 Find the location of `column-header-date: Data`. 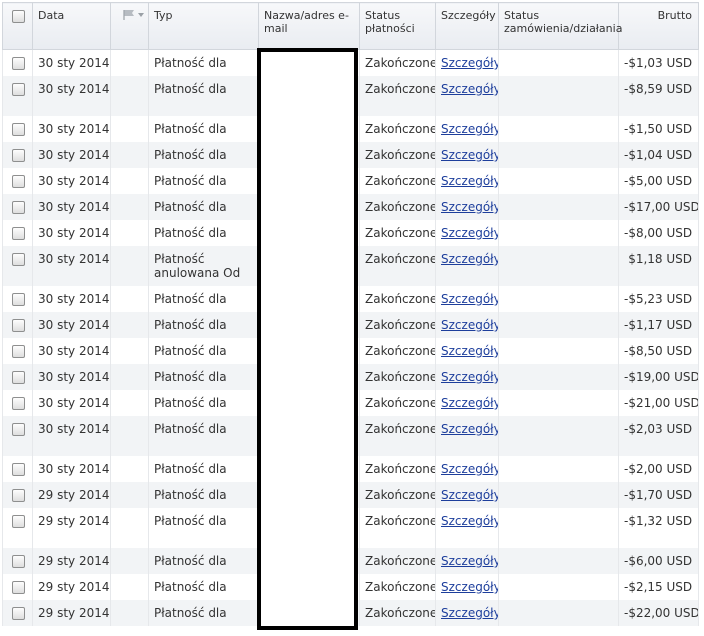

column-header-date: Data is located at coordinates (71, 26).